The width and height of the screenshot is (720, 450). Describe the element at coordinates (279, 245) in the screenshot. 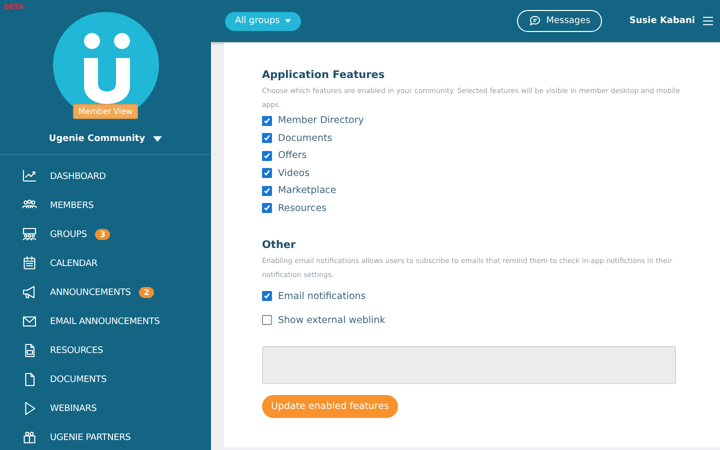

I see `section-title: Other` at that location.